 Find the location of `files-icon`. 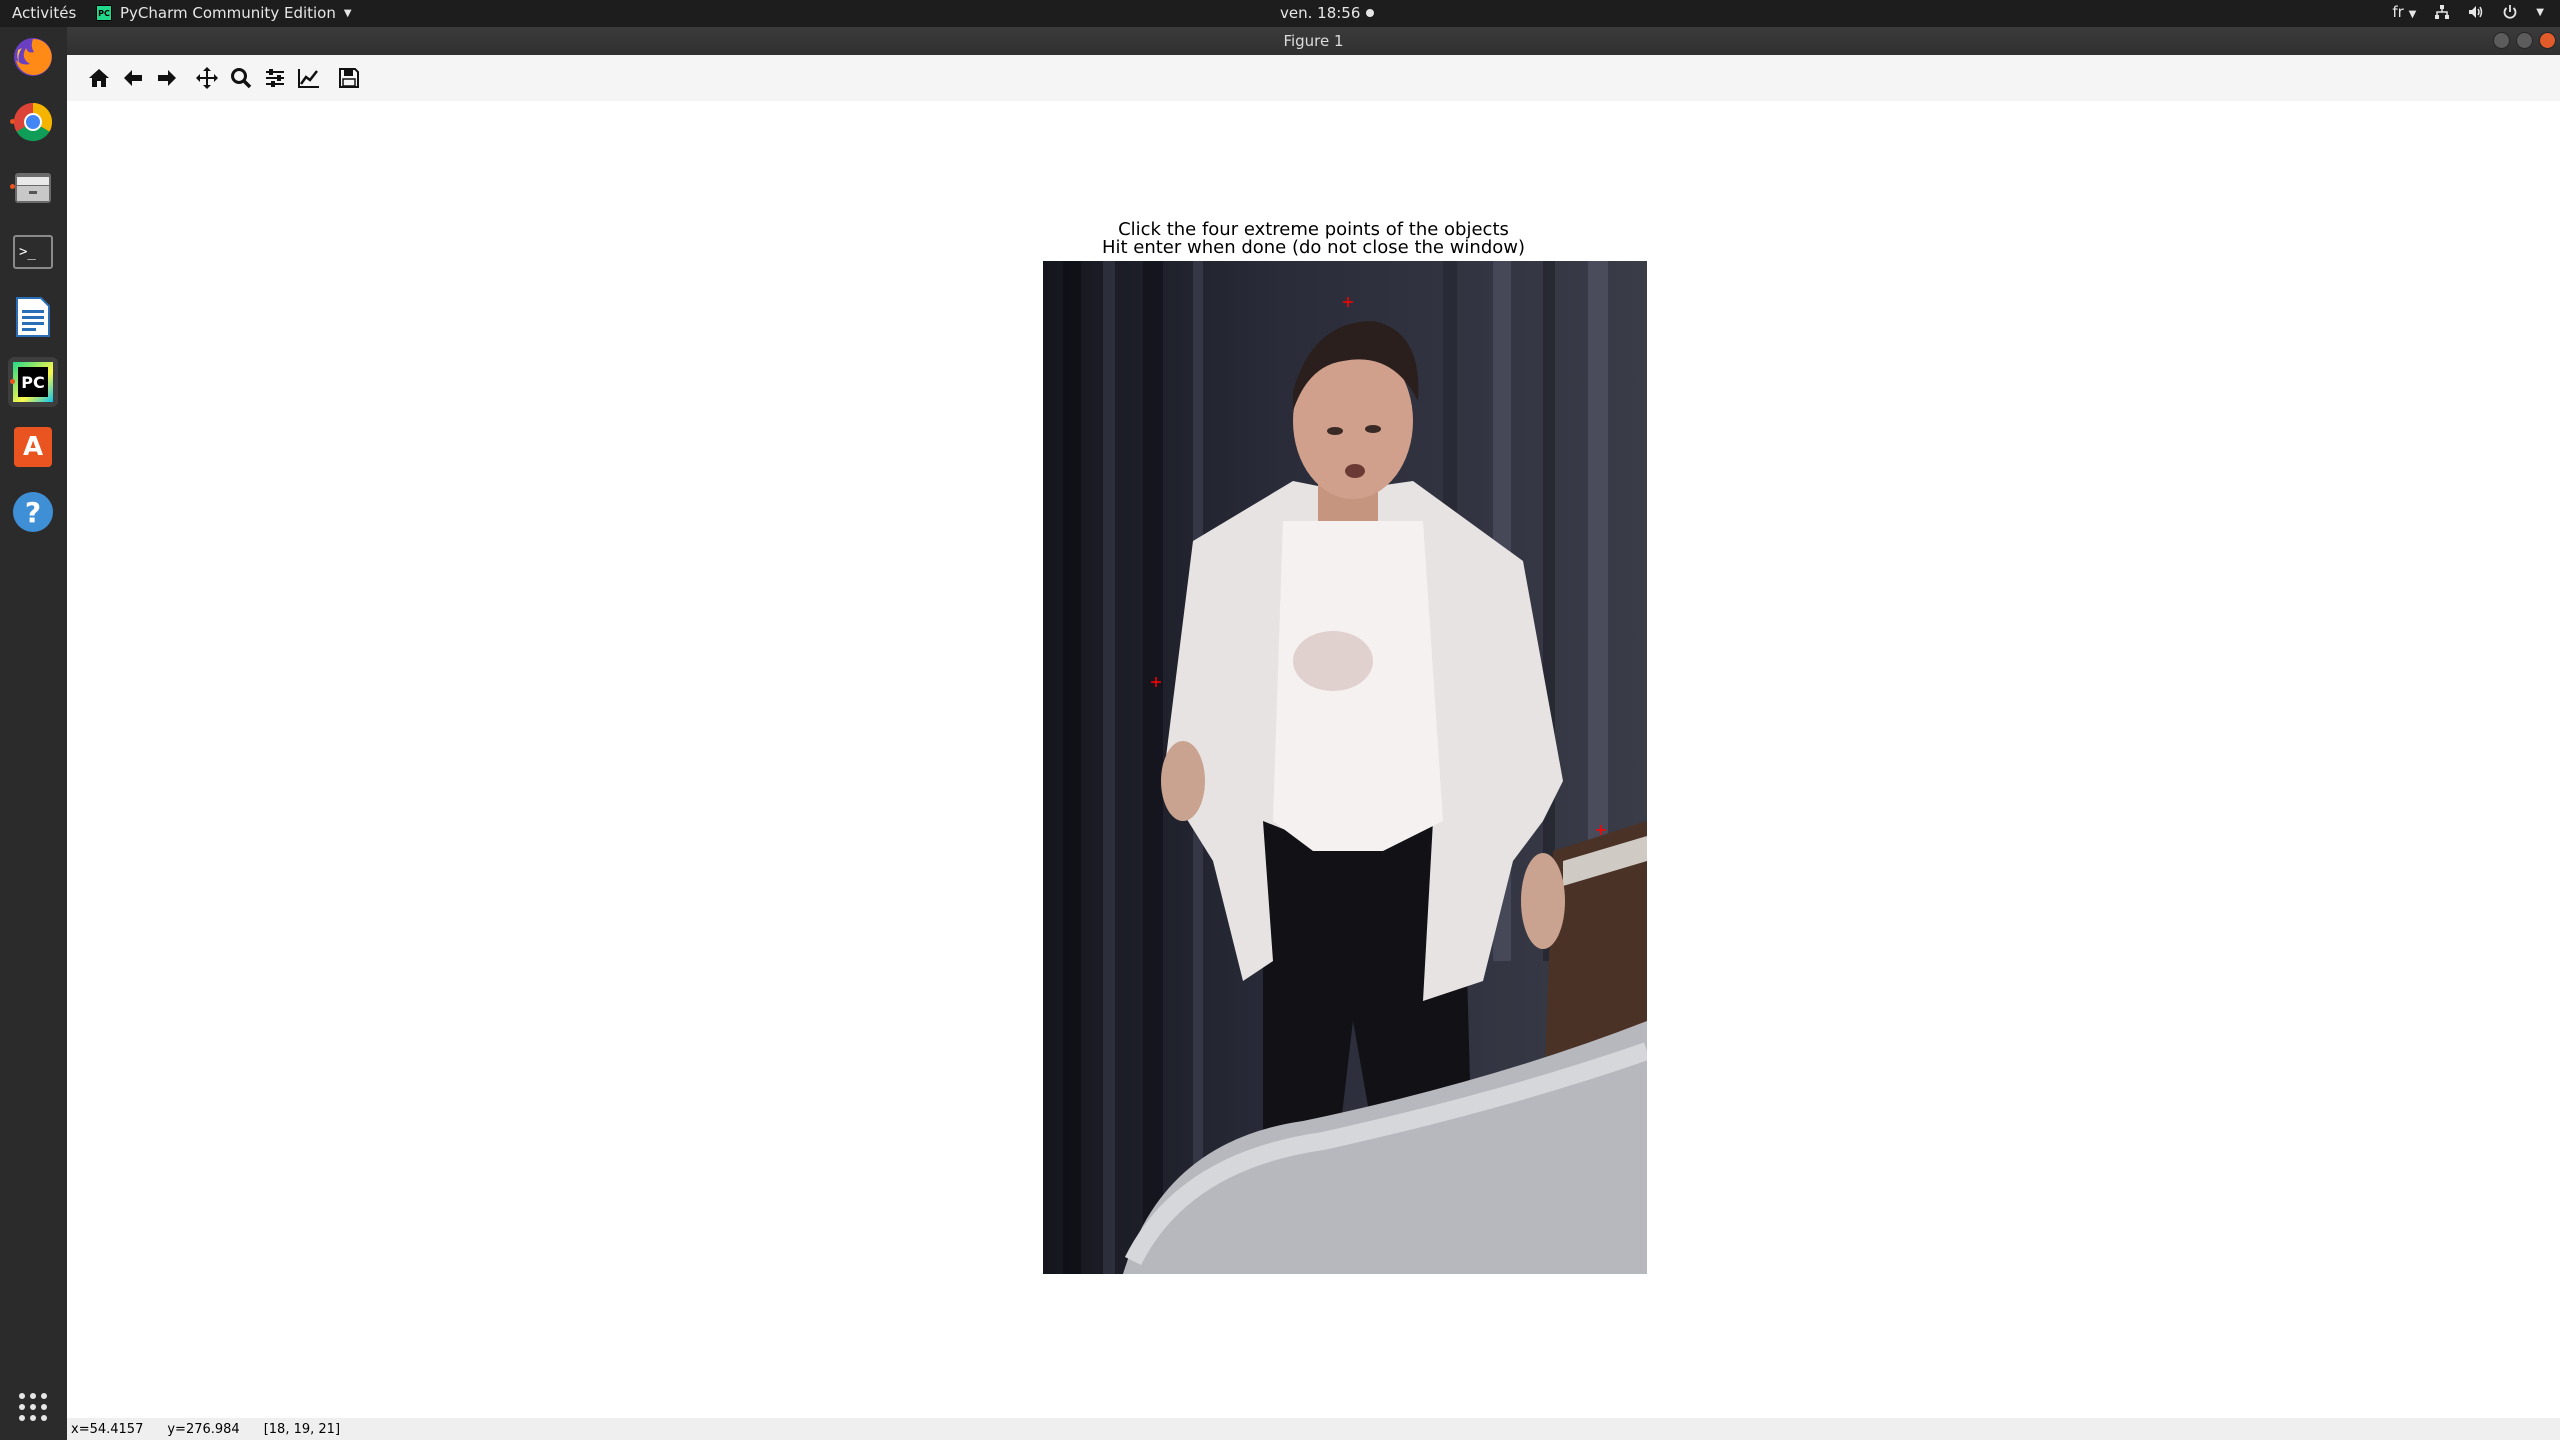

files-icon is located at coordinates (33, 188).